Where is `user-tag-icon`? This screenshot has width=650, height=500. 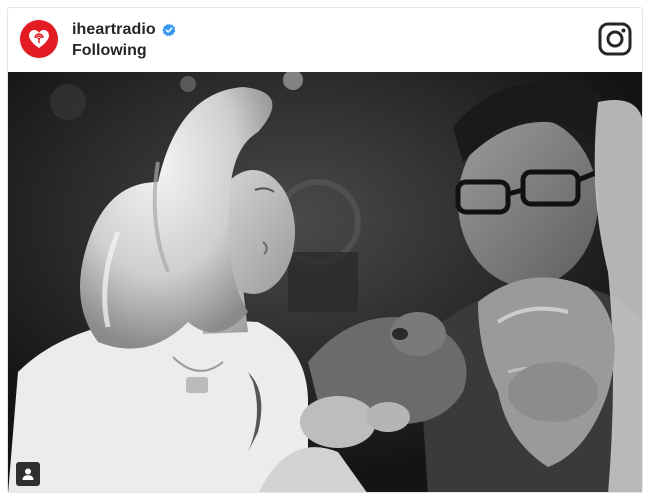 user-tag-icon is located at coordinates (28, 474).